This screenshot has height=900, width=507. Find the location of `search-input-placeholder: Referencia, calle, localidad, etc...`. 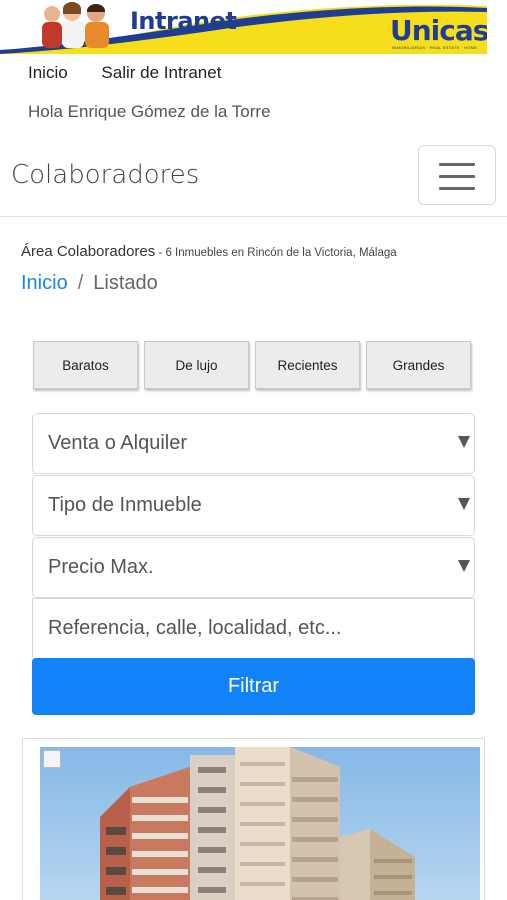

search-input-placeholder: Referencia, calle, localidad, etc... is located at coordinates (195, 628).